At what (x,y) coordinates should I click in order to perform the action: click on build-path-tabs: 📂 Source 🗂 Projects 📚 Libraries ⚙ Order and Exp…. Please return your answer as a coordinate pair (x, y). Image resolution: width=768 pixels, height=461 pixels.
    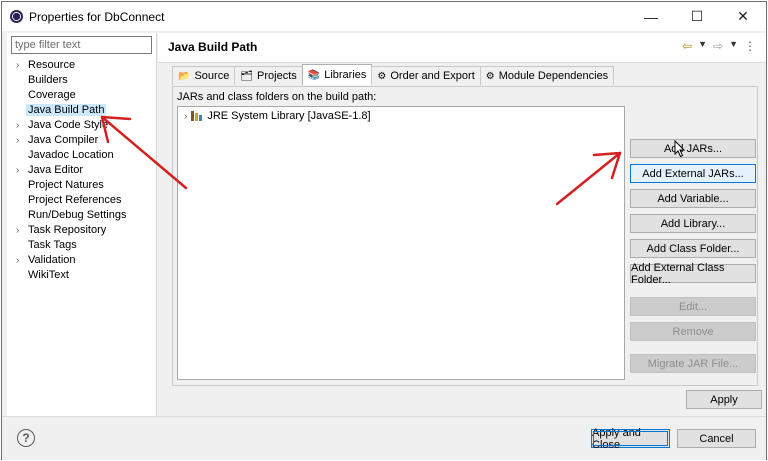
    Looking at the image, I should click on (393, 75).